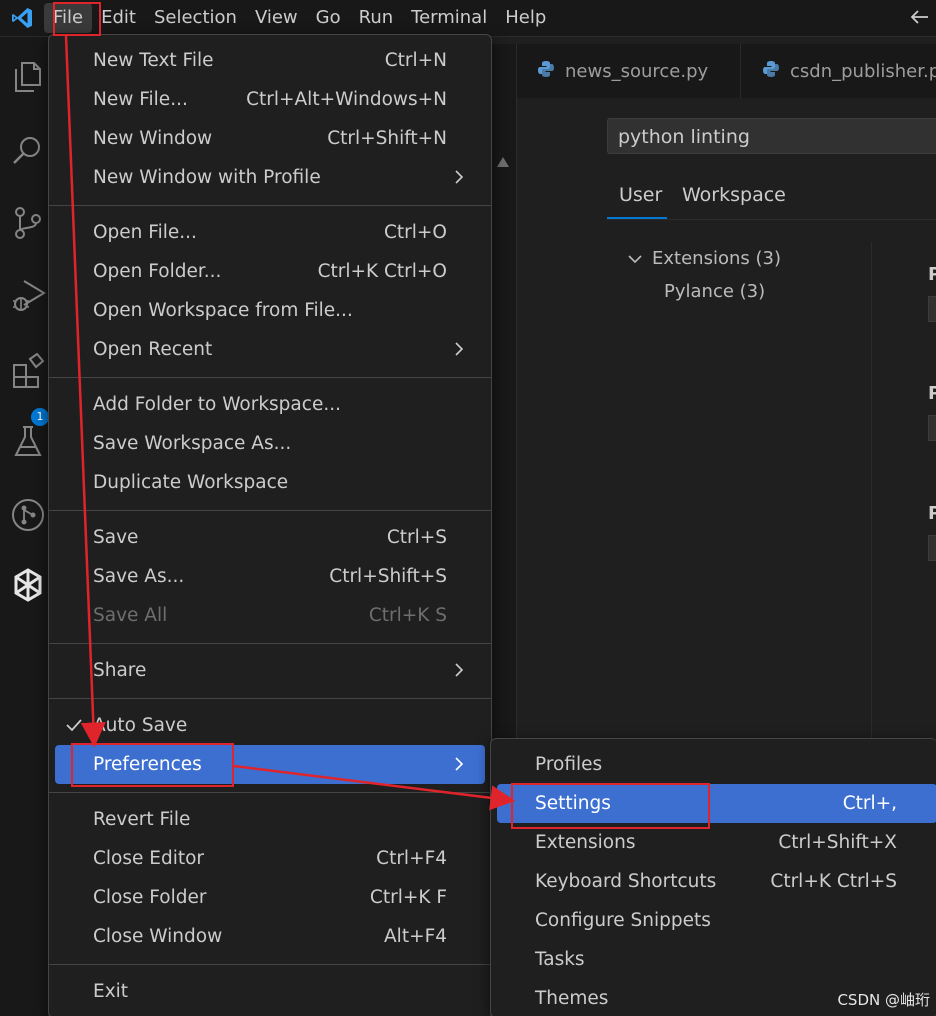 This screenshot has width=936, height=1016. What do you see at coordinates (77, 19) in the screenshot?
I see `annotation-box-file` at bounding box center [77, 19].